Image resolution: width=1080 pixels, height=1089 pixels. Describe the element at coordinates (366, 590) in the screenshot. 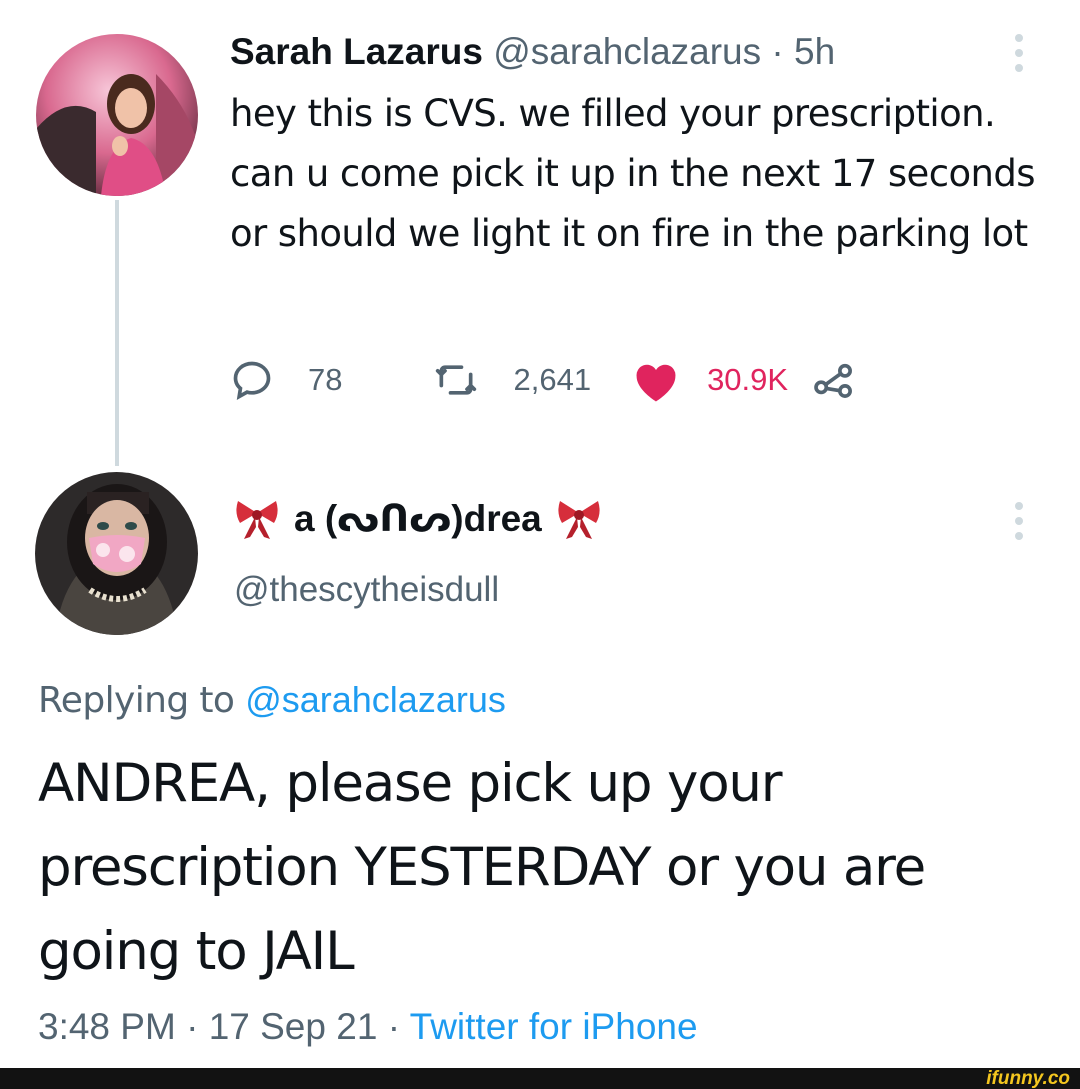

I see `reply-author-handle: @thescytheisdull` at that location.